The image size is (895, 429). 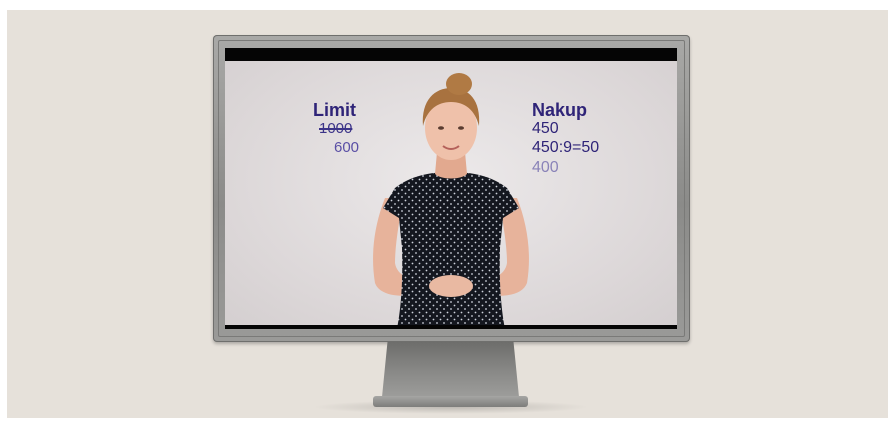 I want to click on presenter-image, so click(x=451, y=201).